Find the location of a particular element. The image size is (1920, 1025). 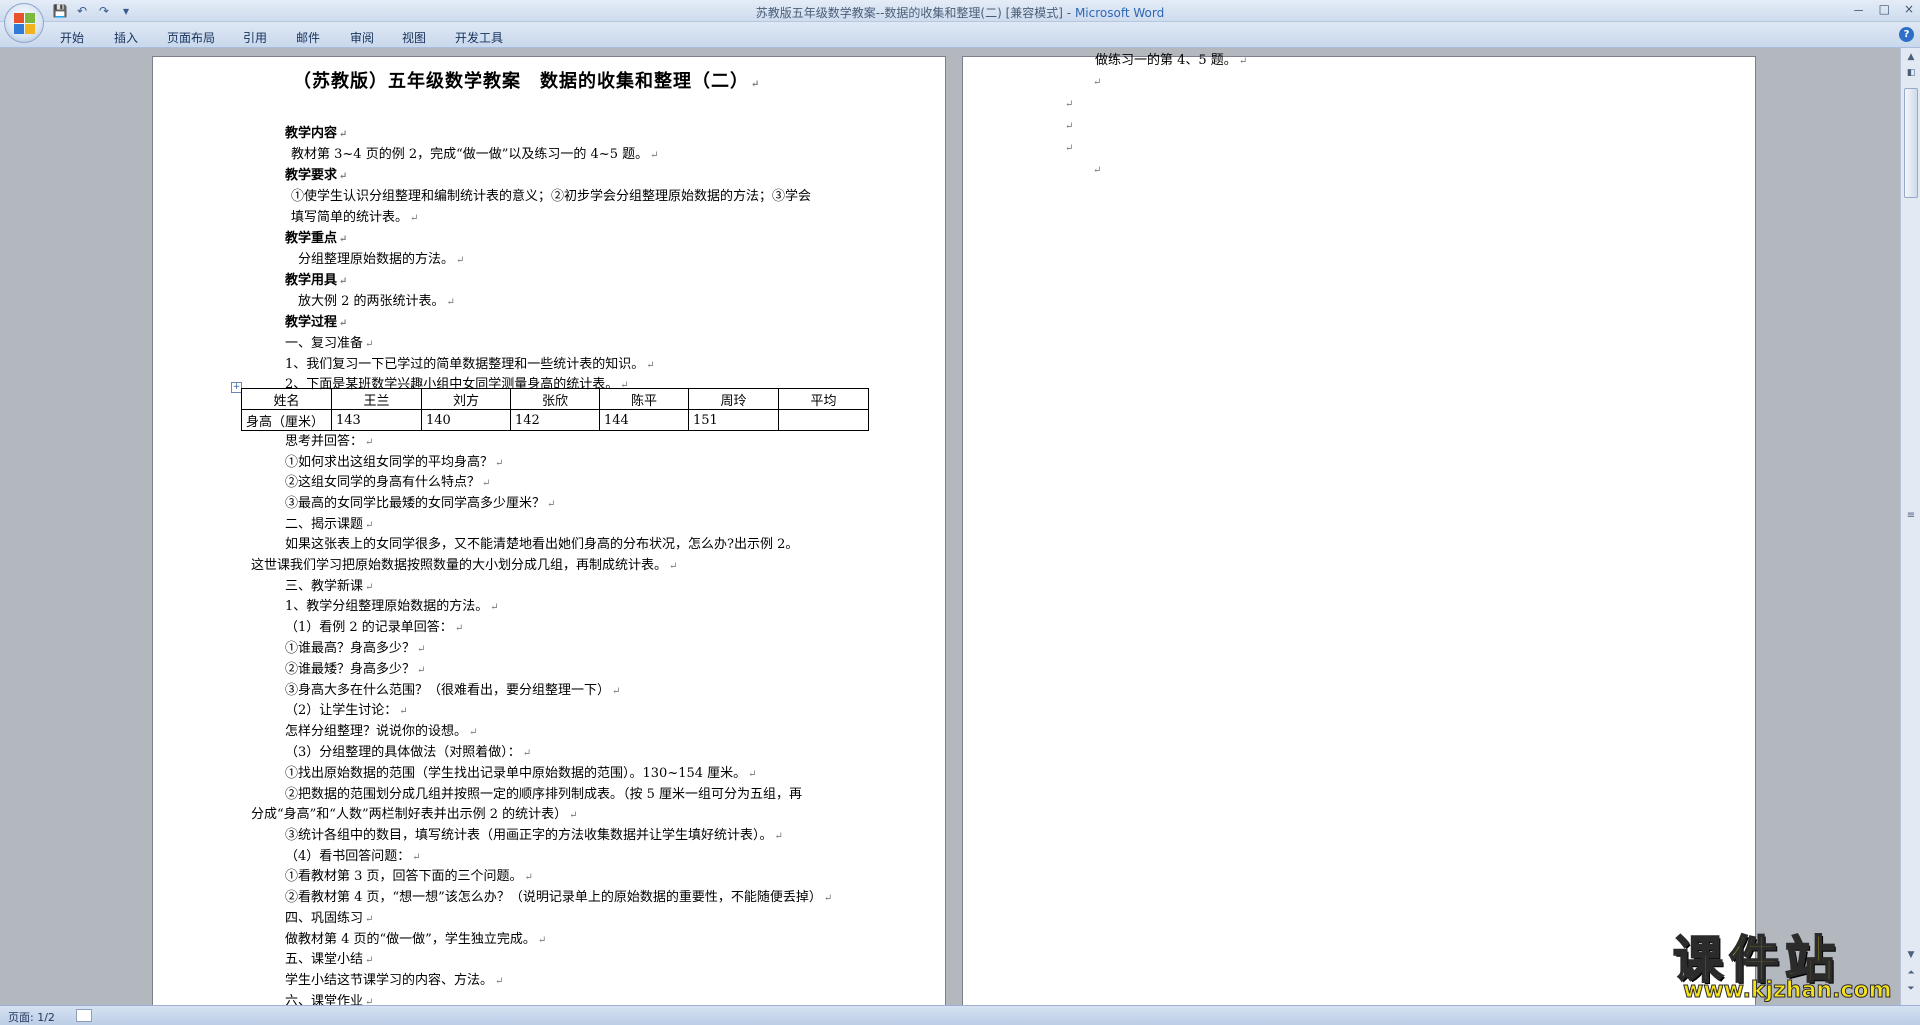

window-title-doc: 苏教版五年级数学教案--数据的收集和整理(二) [兼容模式] - is located at coordinates (915, 13).